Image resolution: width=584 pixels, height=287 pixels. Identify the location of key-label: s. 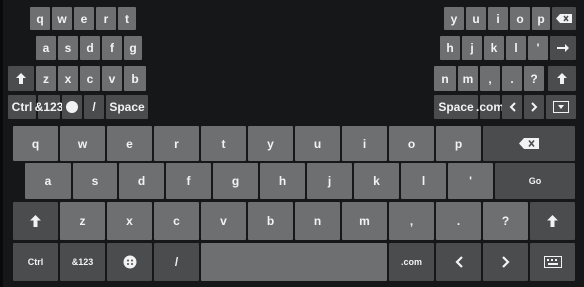
(95, 181).